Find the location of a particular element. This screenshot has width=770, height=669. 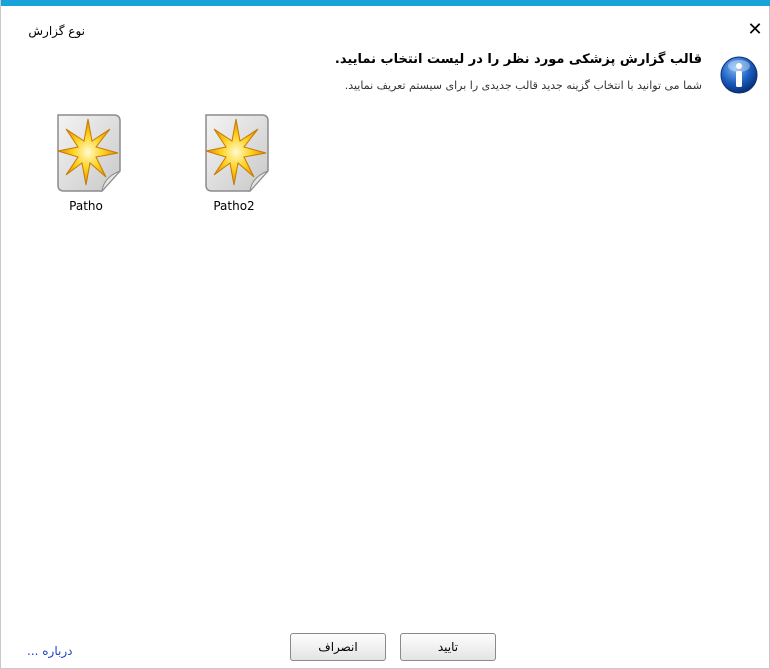

template-label: Patho is located at coordinates (86, 206).